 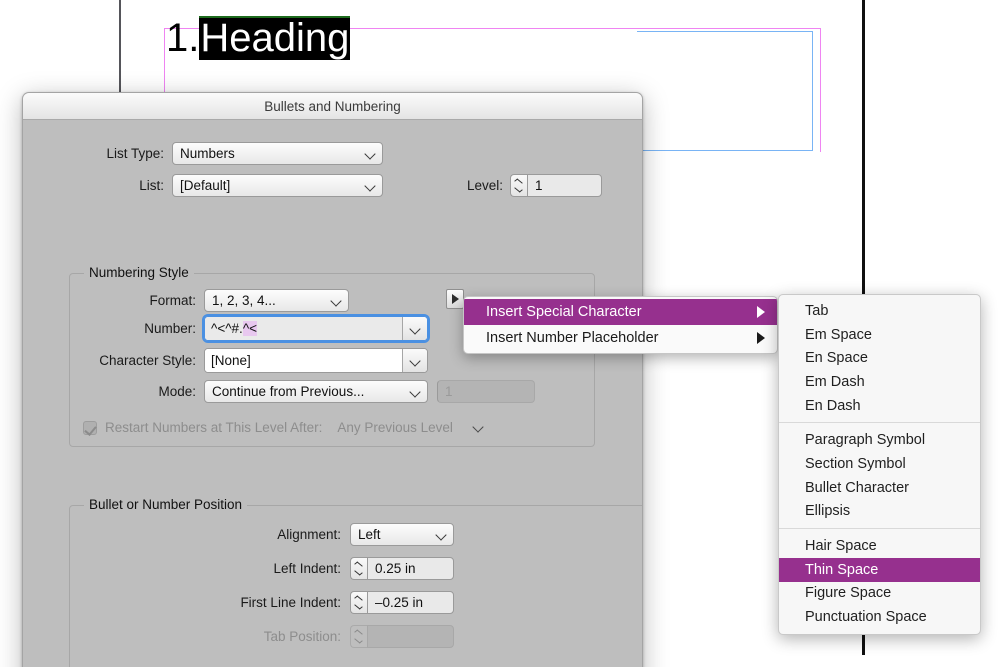 What do you see at coordinates (486, 391) in the screenshot?
I see `mode-number-input: 1` at bounding box center [486, 391].